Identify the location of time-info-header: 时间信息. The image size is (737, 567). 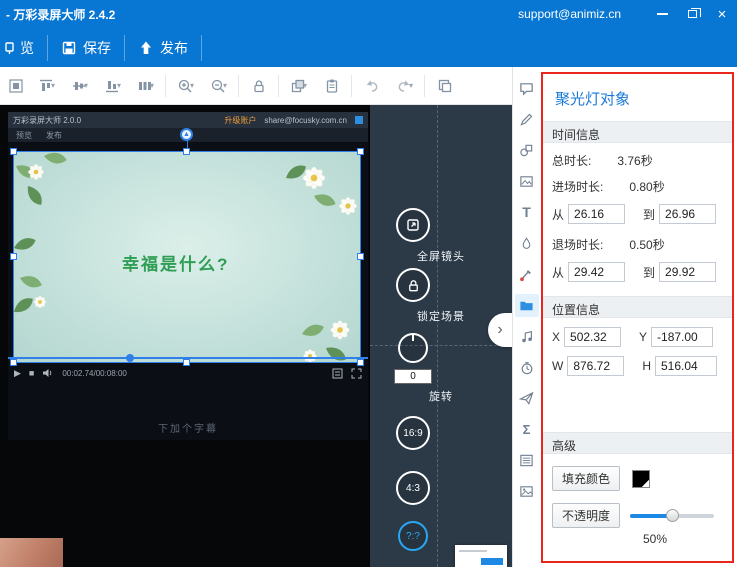
(637, 132).